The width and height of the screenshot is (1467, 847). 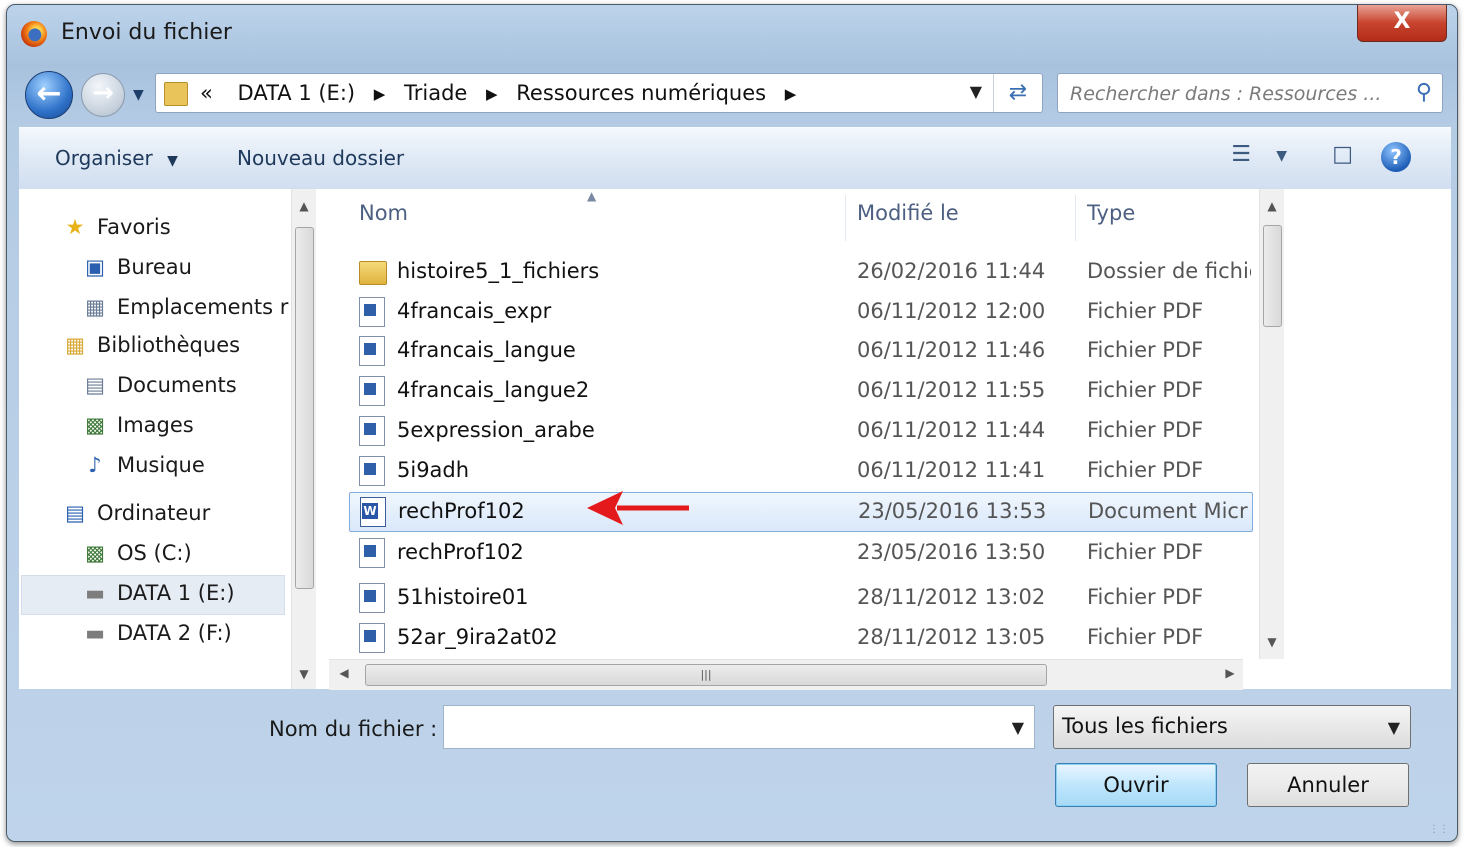 I want to click on breadcrumb-ressources: Ressources numériques, so click(x=641, y=93).